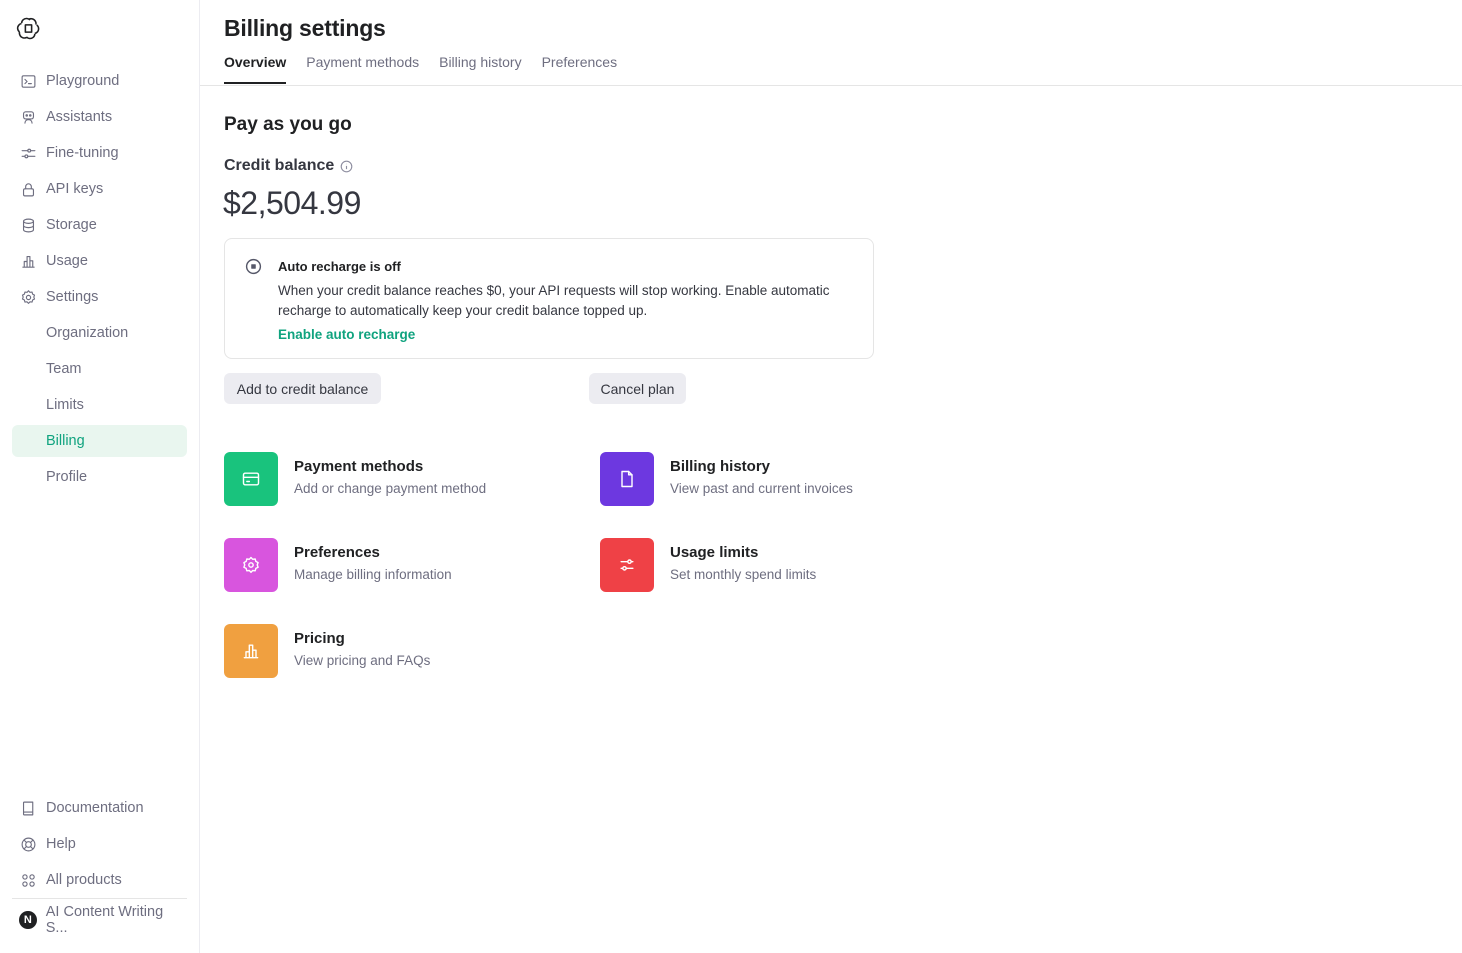 The height and width of the screenshot is (953, 1462). Describe the element at coordinates (67, 261) in the screenshot. I see `sidebar-item-label: Usage` at that location.